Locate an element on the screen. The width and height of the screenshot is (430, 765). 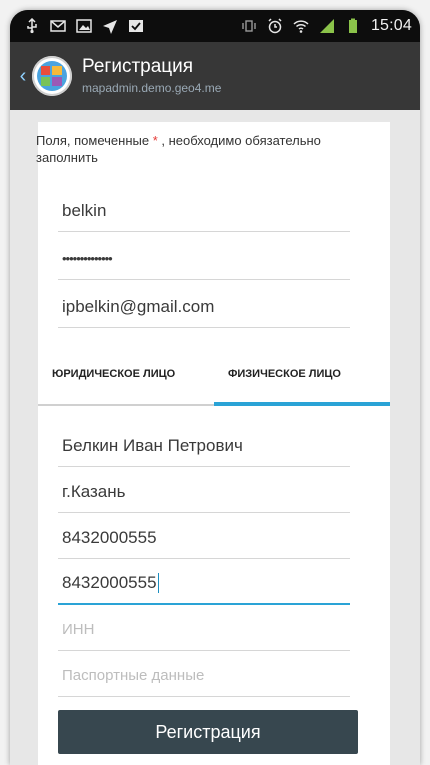
send-icon is located at coordinates (110, 26).